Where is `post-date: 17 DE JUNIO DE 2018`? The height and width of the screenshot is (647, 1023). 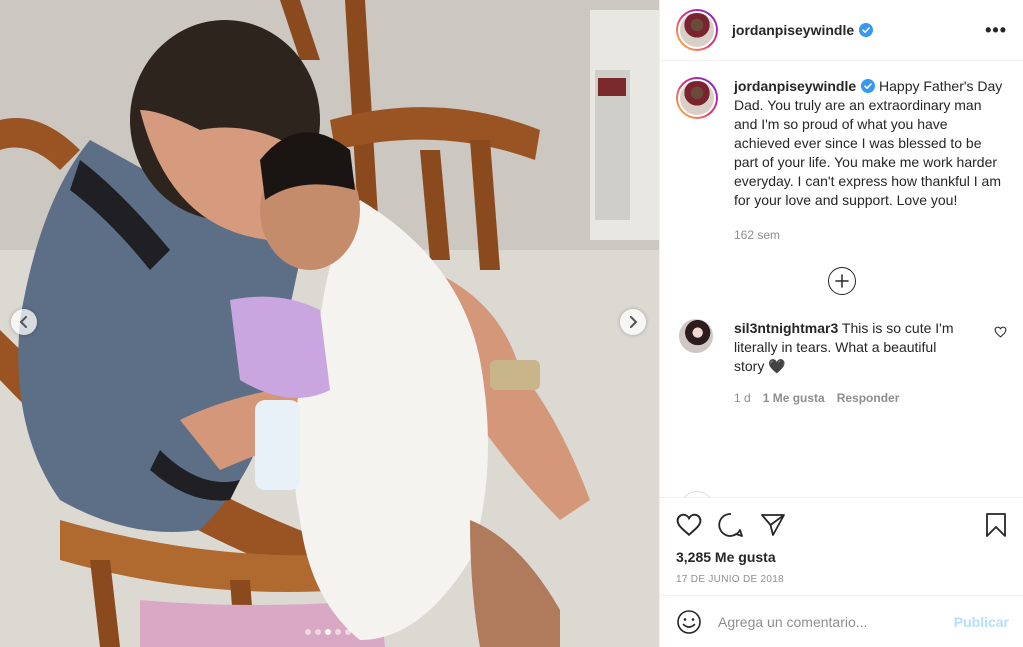
post-date: 17 DE JUNIO DE 2018 is located at coordinates (841, 579).